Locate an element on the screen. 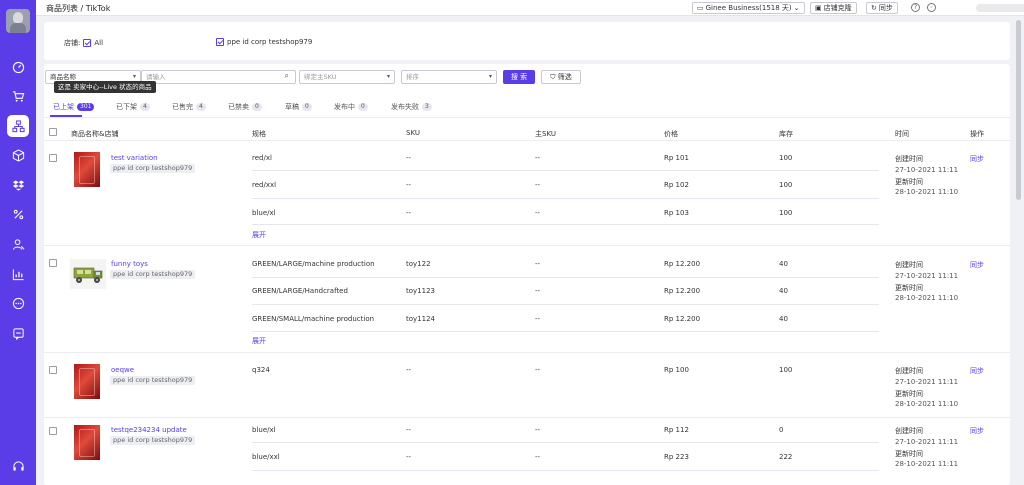 This screenshot has height=485, width=1024. created-label: 创建时间 is located at coordinates (909, 265).